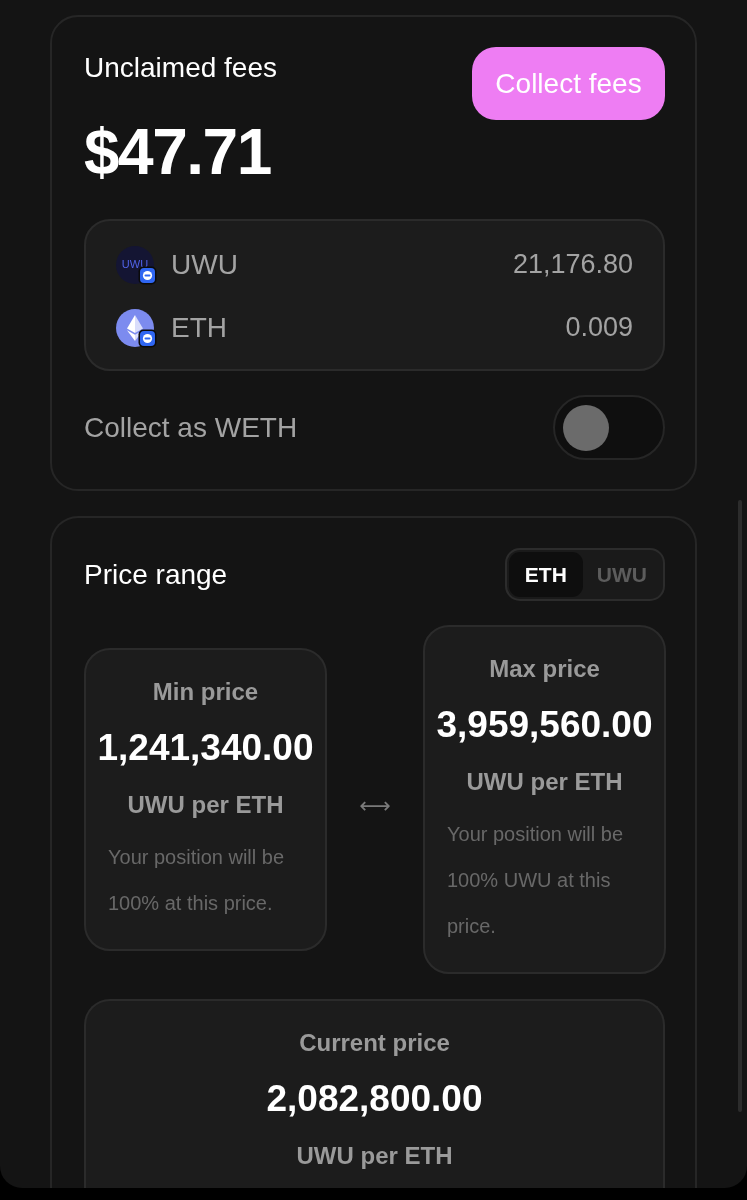 The width and height of the screenshot is (747, 1200). Describe the element at coordinates (177, 152) in the screenshot. I see `fees-amount: $47.71` at that location.